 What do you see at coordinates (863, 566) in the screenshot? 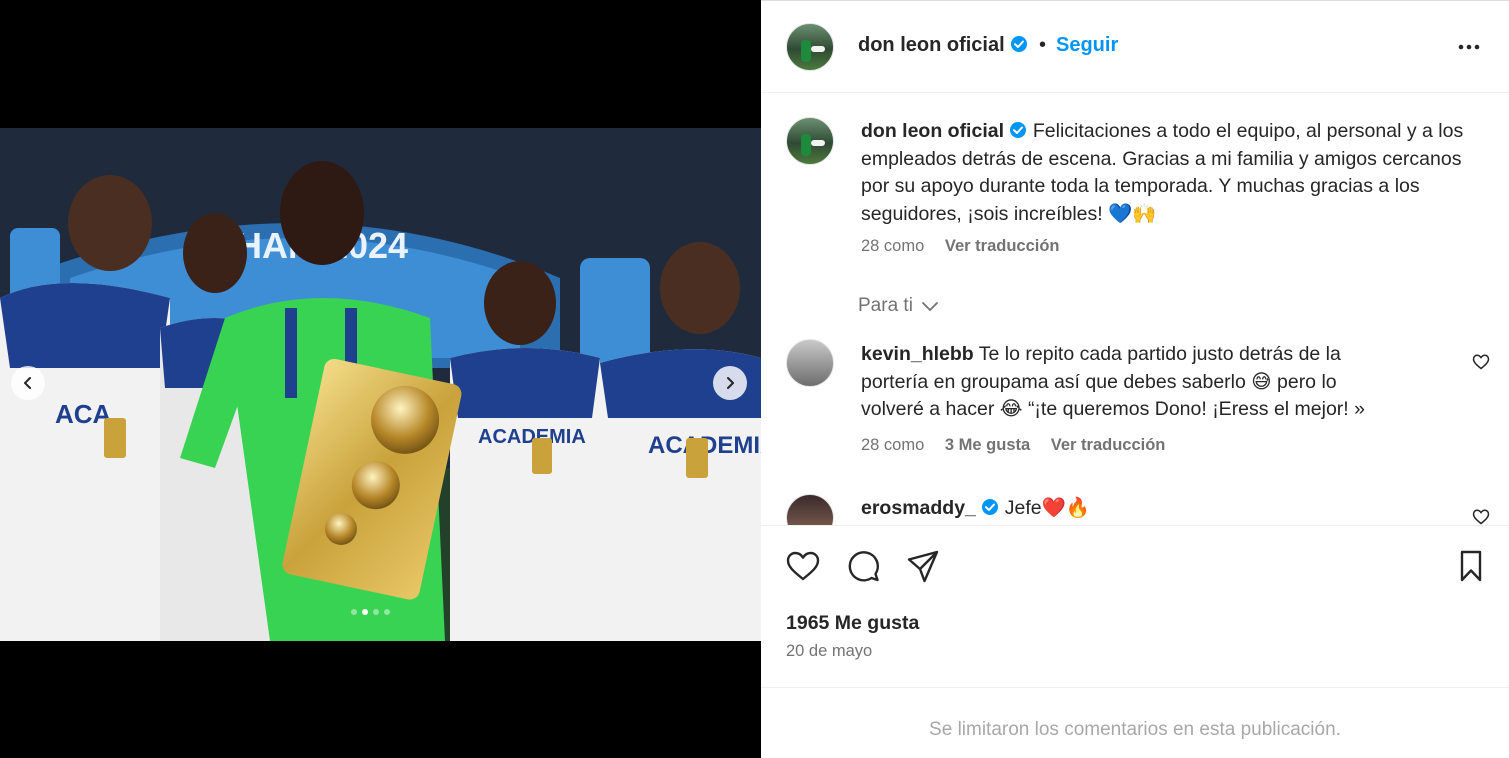
I see `comment-icon` at bounding box center [863, 566].